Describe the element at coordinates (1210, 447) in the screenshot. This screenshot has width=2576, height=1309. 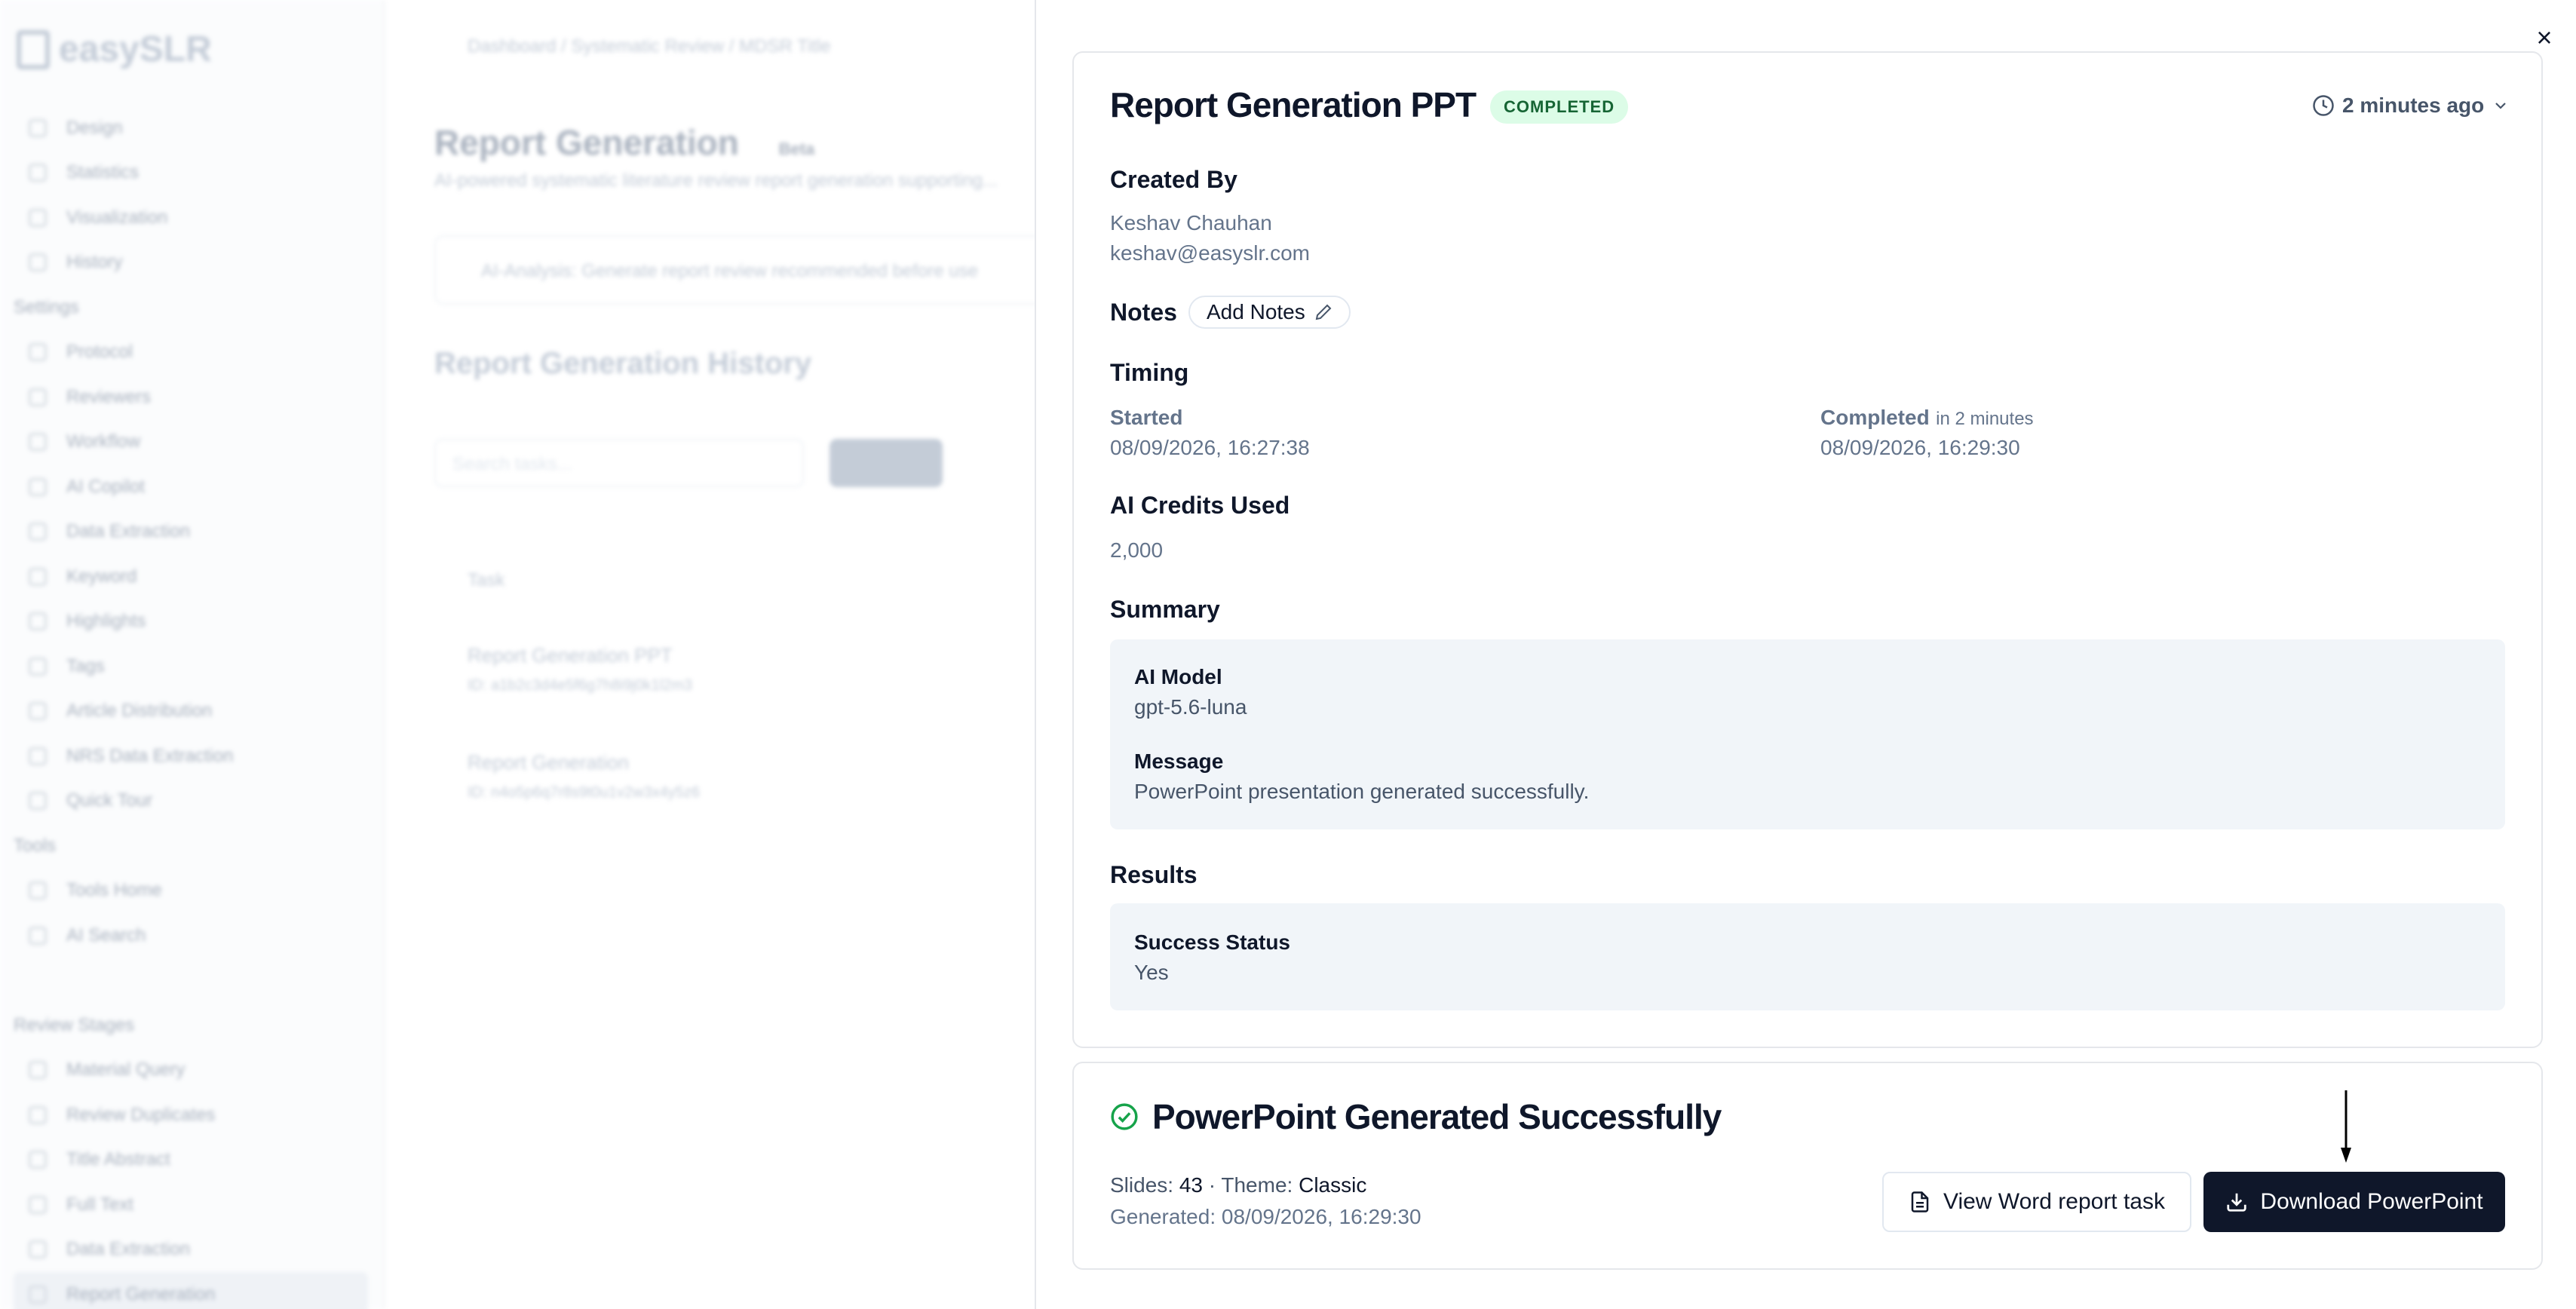
I see `started-value: 08/09/2026, 16:27:38` at that location.